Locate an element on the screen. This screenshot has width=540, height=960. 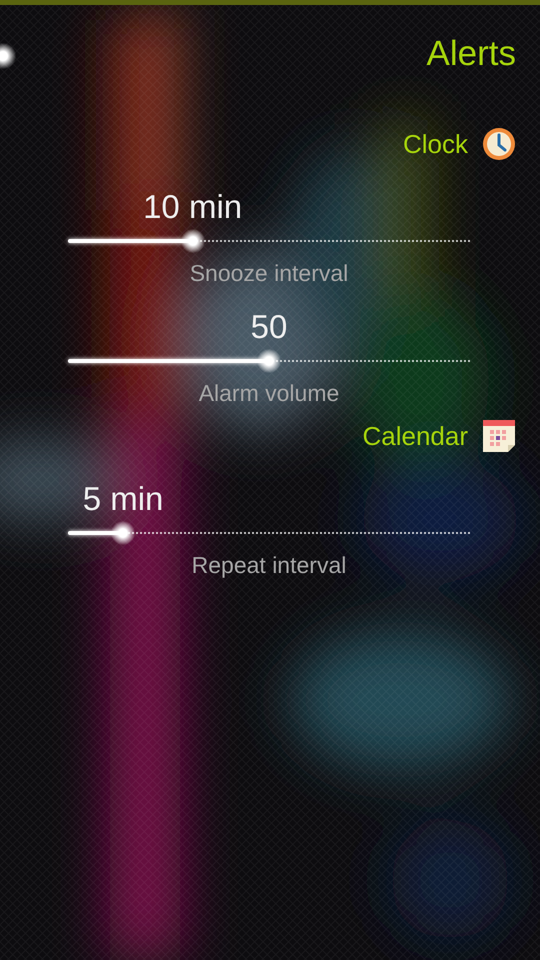
slider-label: Alarm volume is located at coordinates (269, 393).